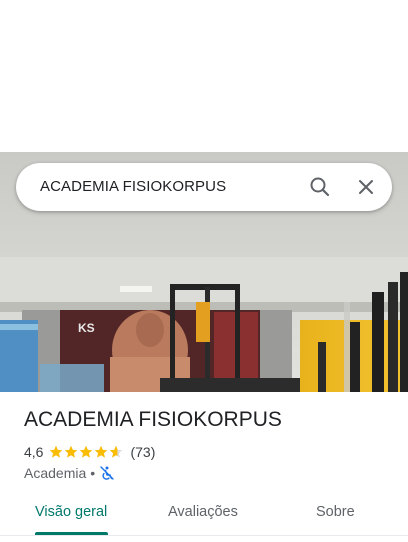  What do you see at coordinates (153, 419) in the screenshot?
I see `place-title: ACADEMIA FISIOKORPUS` at bounding box center [153, 419].